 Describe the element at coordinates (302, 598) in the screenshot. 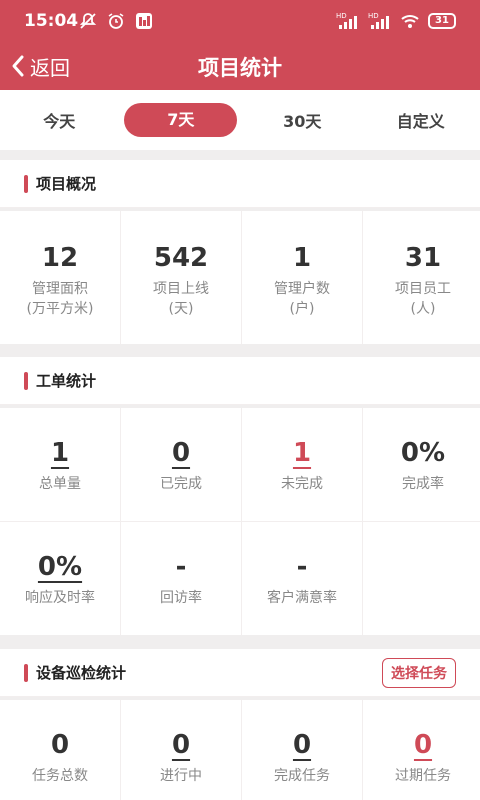

I see `stat-label: 客户满意率` at that location.